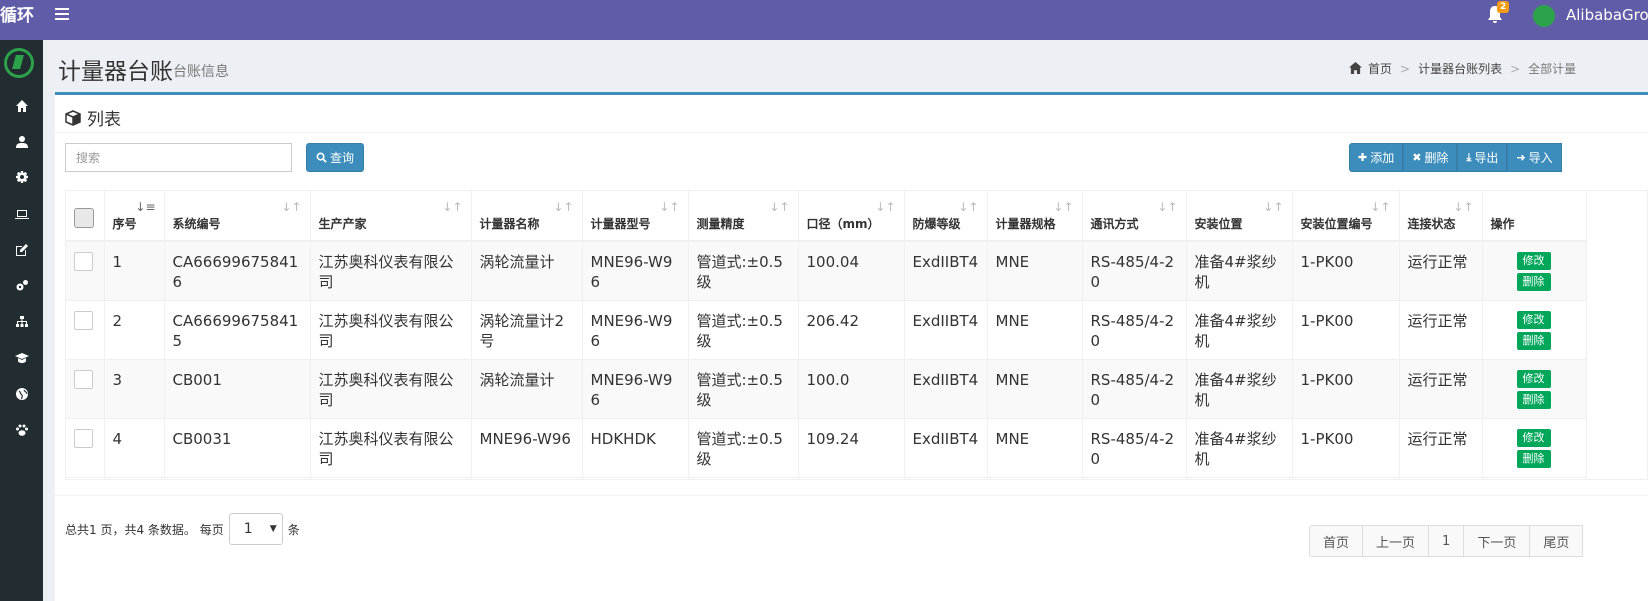 The width and height of the screenshot is (1648, 601). I want to click on prev-page-button: 上一页, so click(1396, 541).